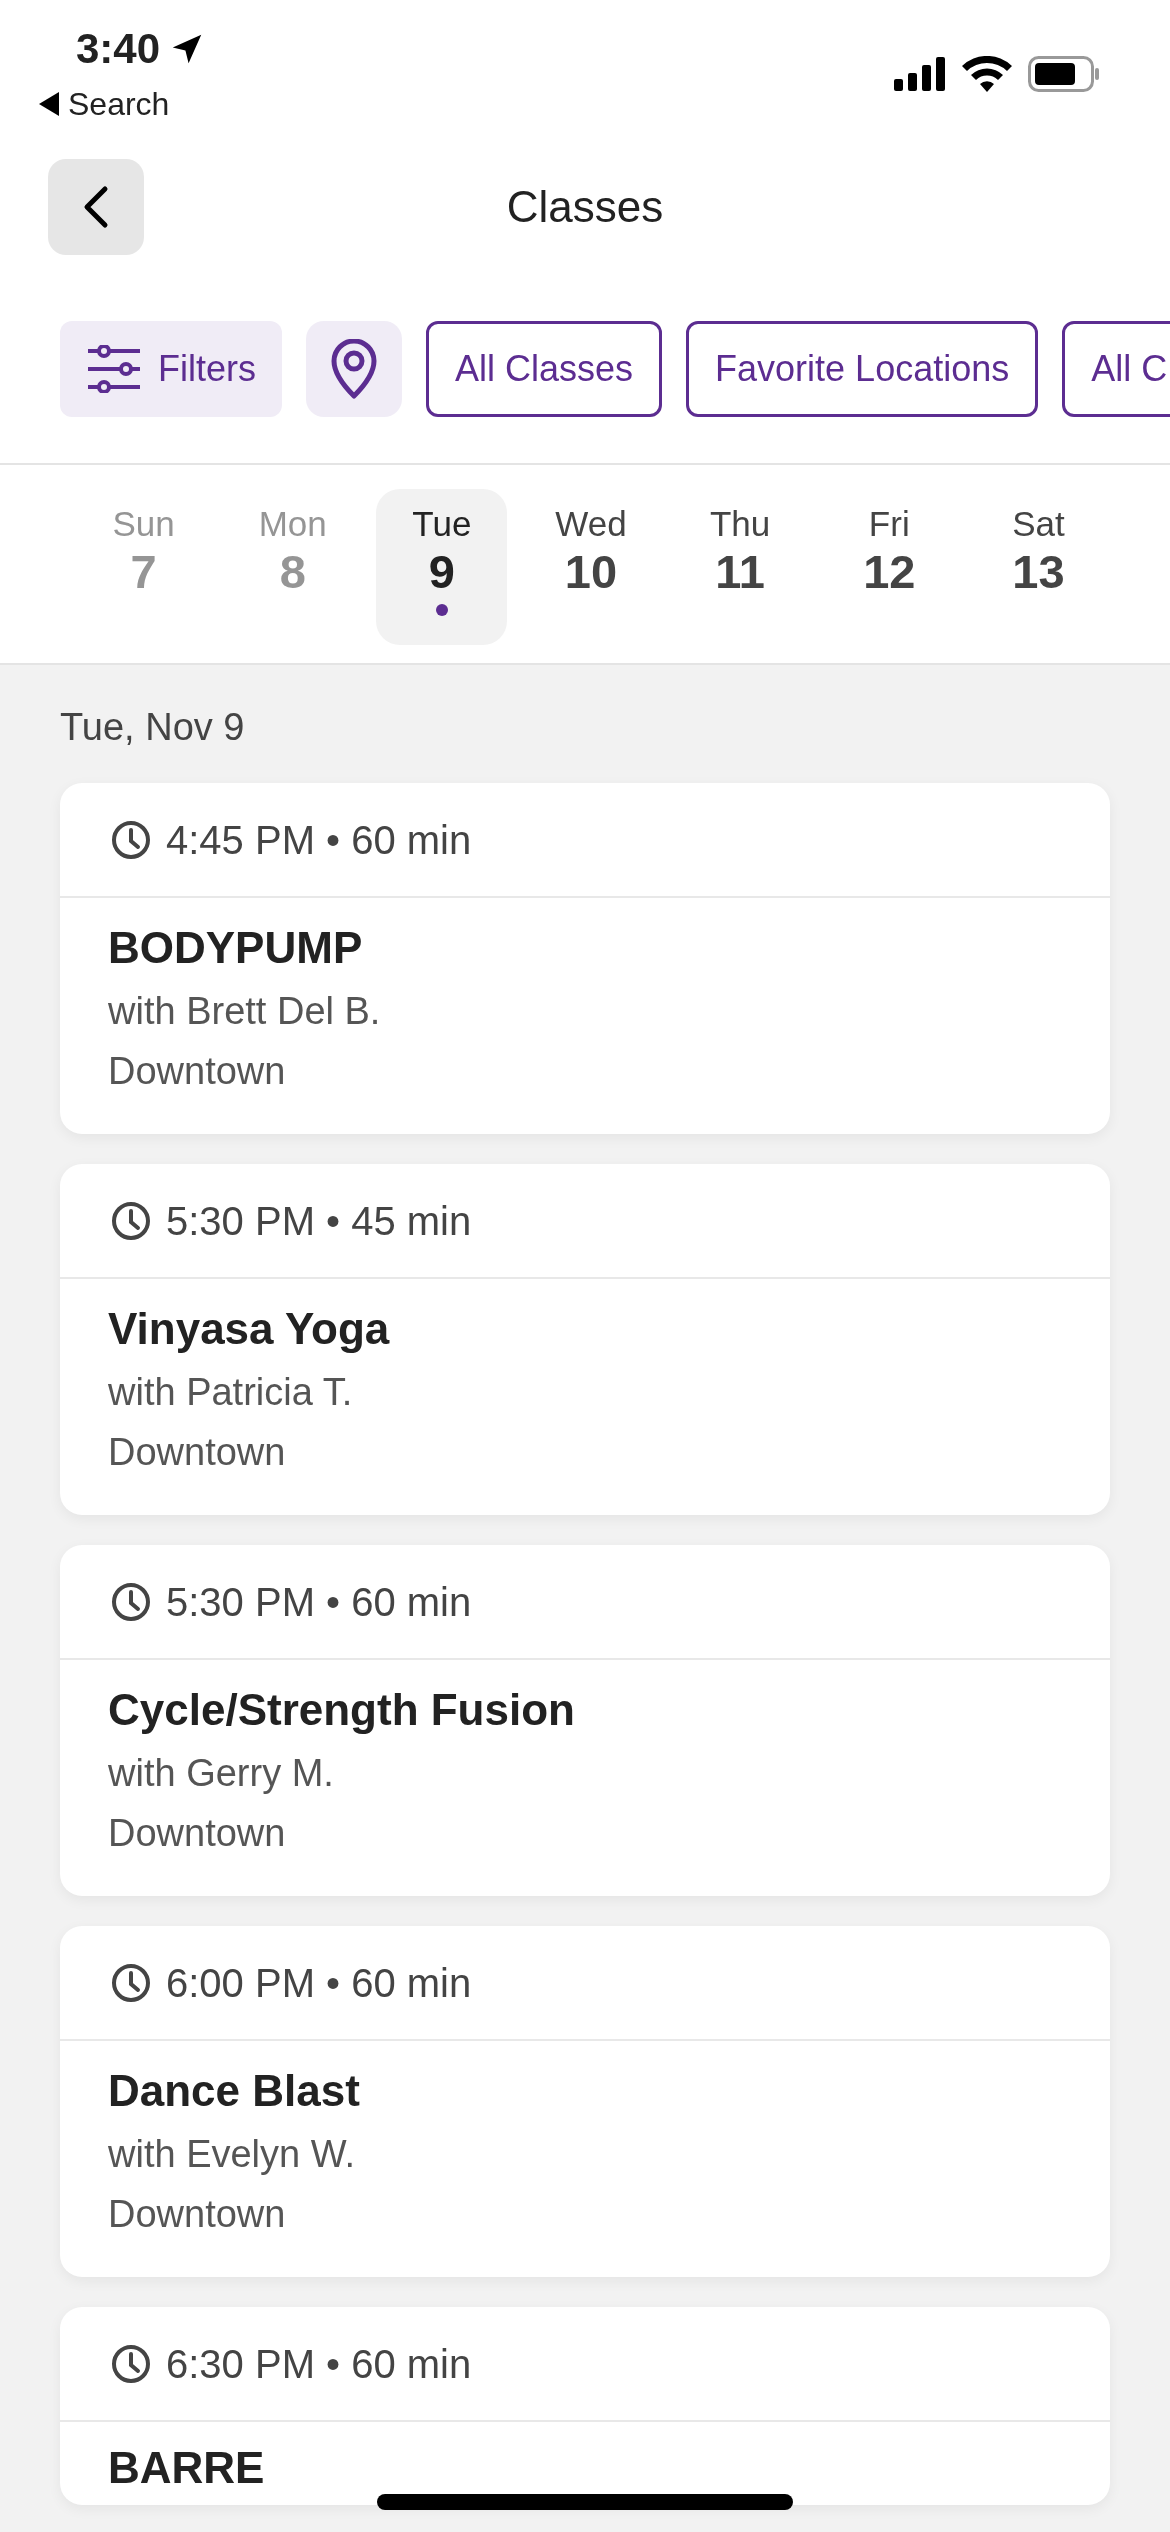  Describe the element at coordinates (171, 369) in the screenshot. I see `filters-button: Filters` at that location.